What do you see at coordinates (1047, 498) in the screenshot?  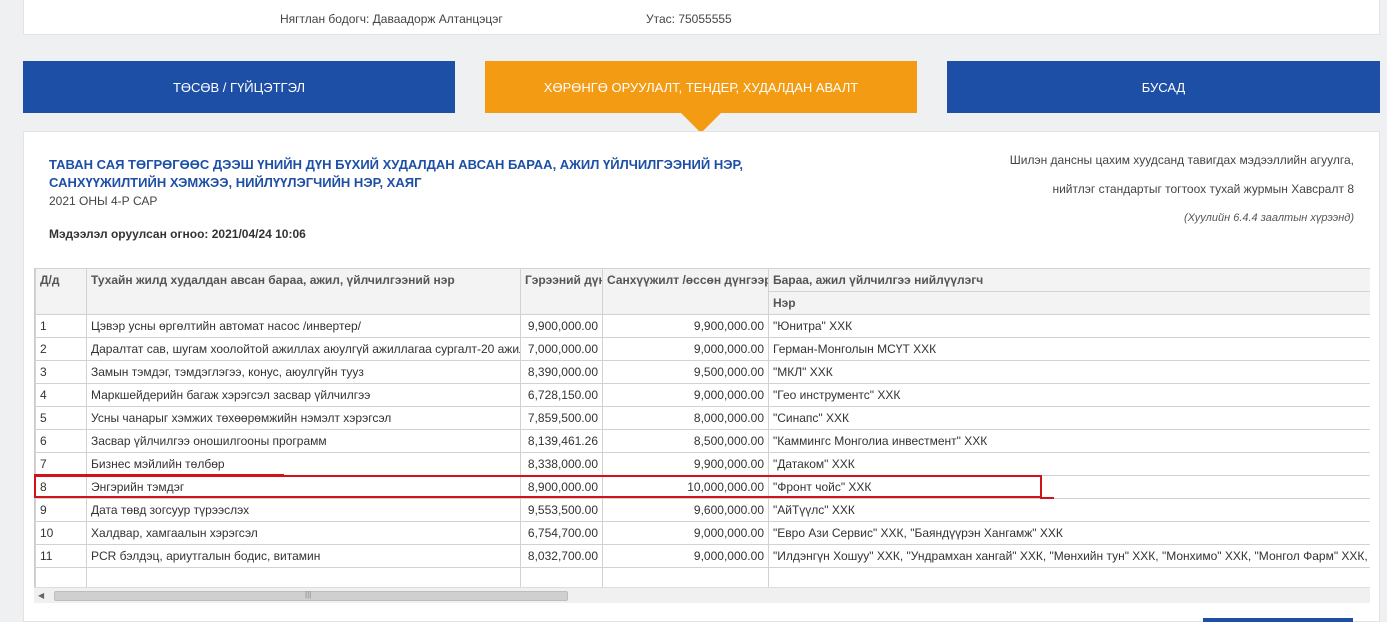 I see `highlight-tail` at bounding box center [1047, 498].